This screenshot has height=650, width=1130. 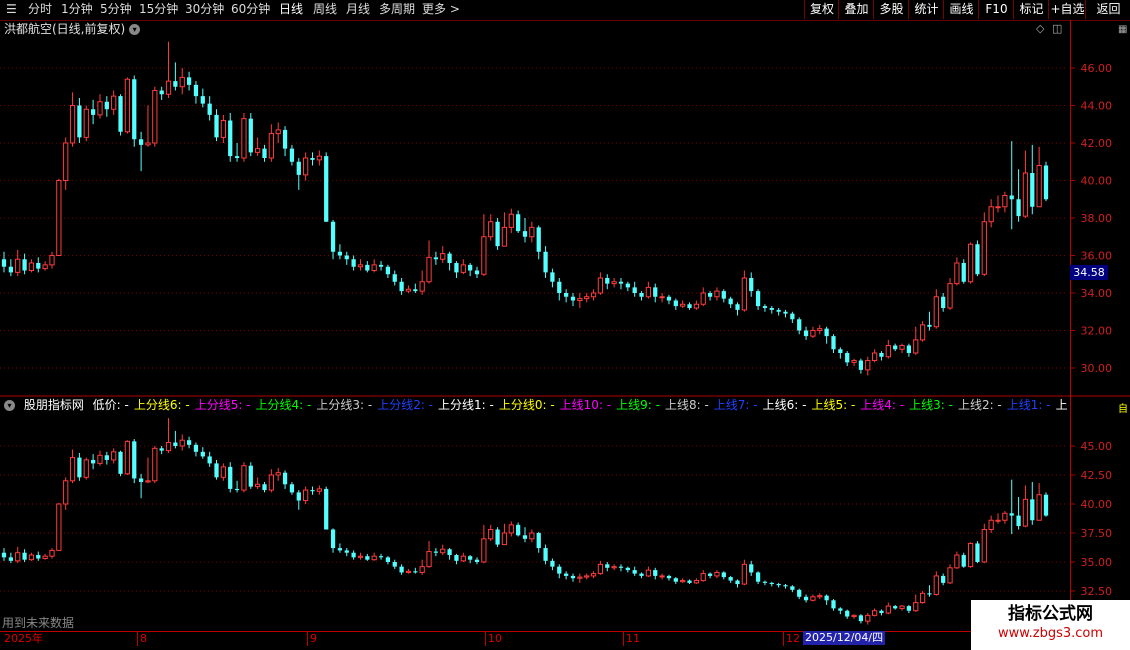 I want to click on period-tab-1: 1分钟, so click(x=77, y=9).